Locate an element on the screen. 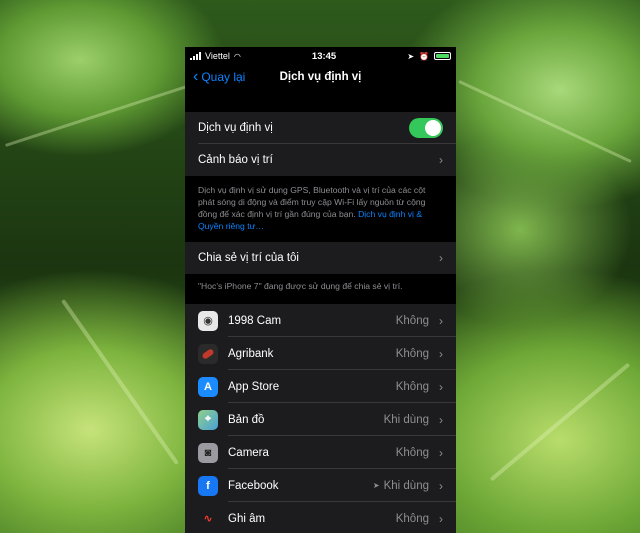  signal-icon is located at coordinates (195, 56).